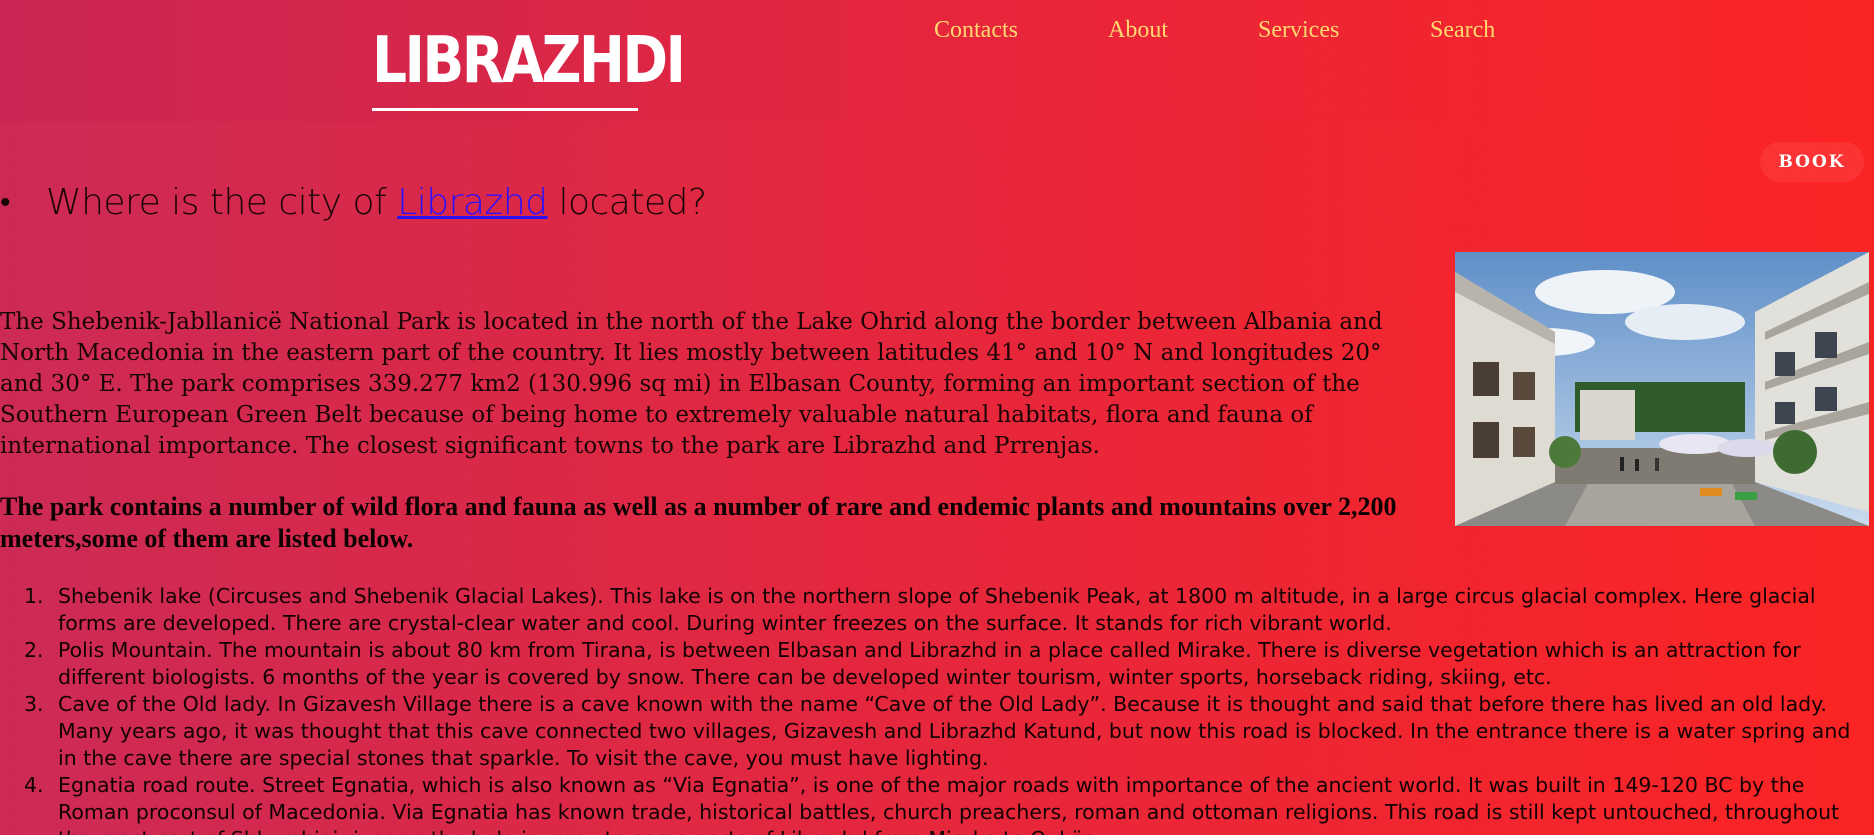  I want to click on librazhd-link: Librazhd, so click(472, 202).